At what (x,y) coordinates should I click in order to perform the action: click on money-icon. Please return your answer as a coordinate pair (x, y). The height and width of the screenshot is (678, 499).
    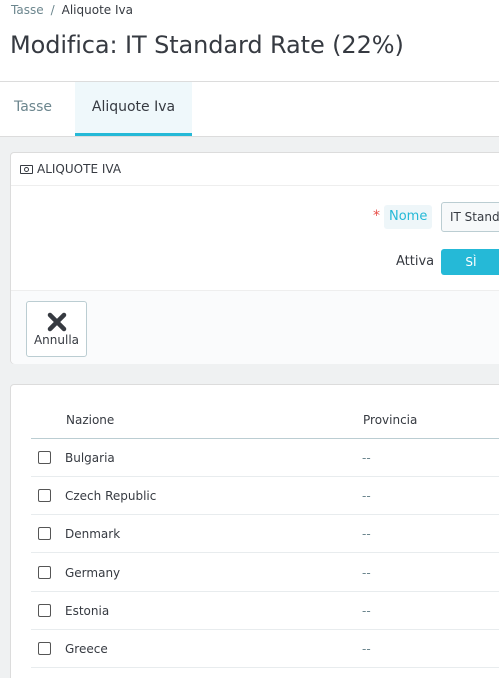
    Looking at the image, I should click on (26, 169).